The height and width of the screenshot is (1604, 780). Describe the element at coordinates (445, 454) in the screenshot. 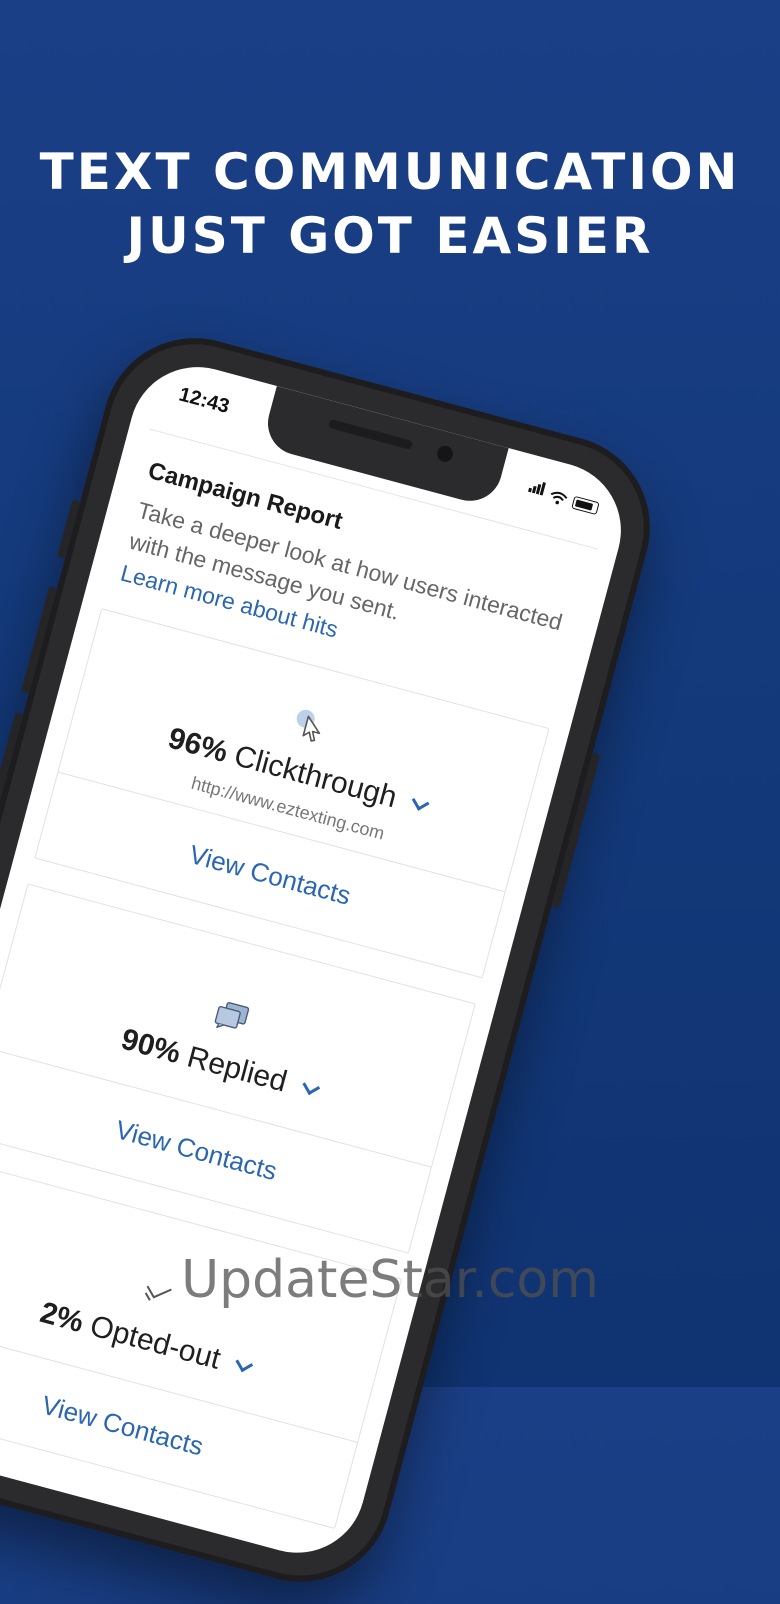

I see `front-camera` at that location.